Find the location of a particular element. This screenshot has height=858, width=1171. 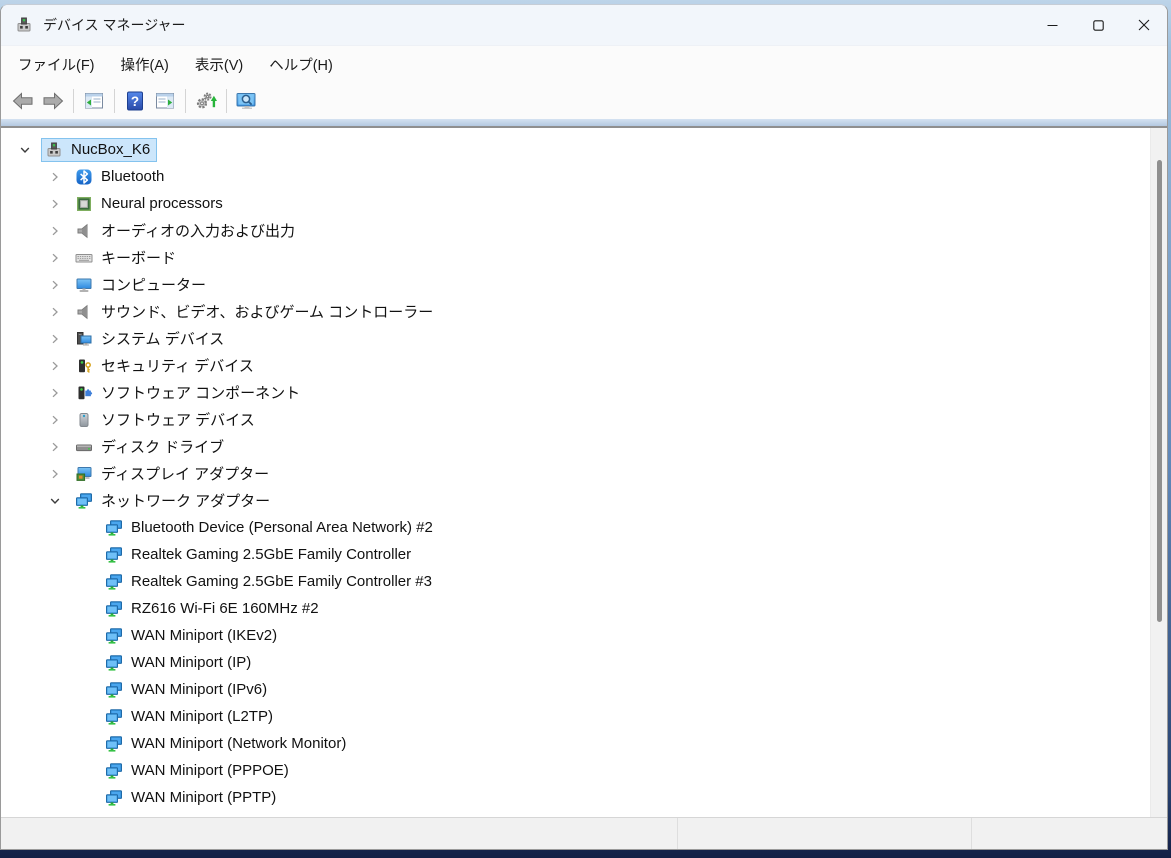

tree-row: Neural processors is located at coordinates (575, 203).